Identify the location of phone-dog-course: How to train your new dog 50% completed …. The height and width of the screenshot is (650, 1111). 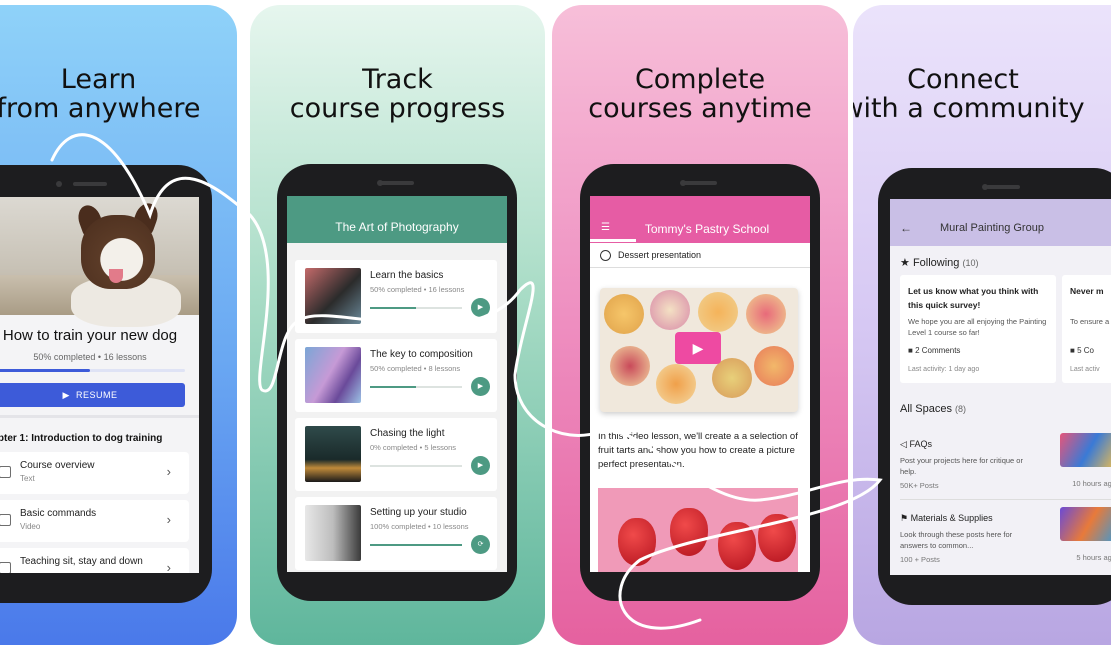
(106, 384).